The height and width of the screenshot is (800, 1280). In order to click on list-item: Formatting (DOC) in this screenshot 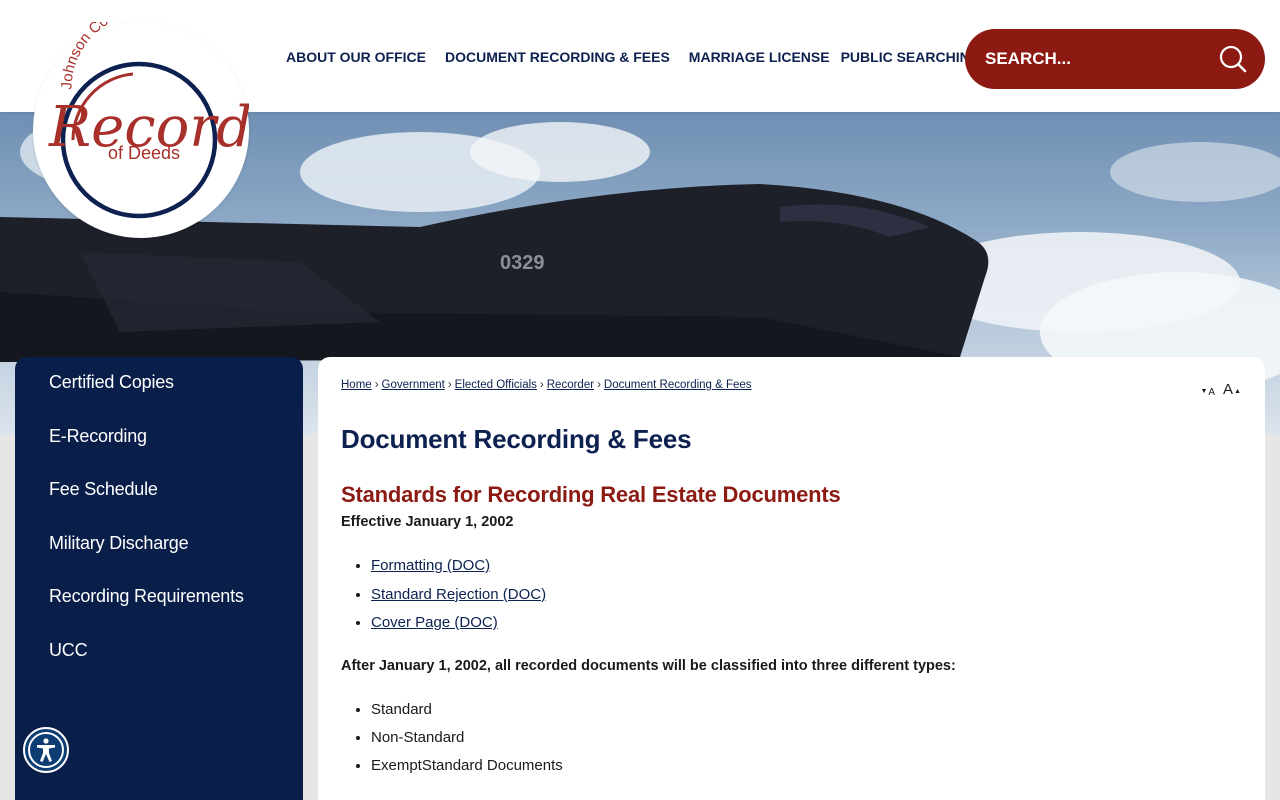, I will do `click(806, 566)`.